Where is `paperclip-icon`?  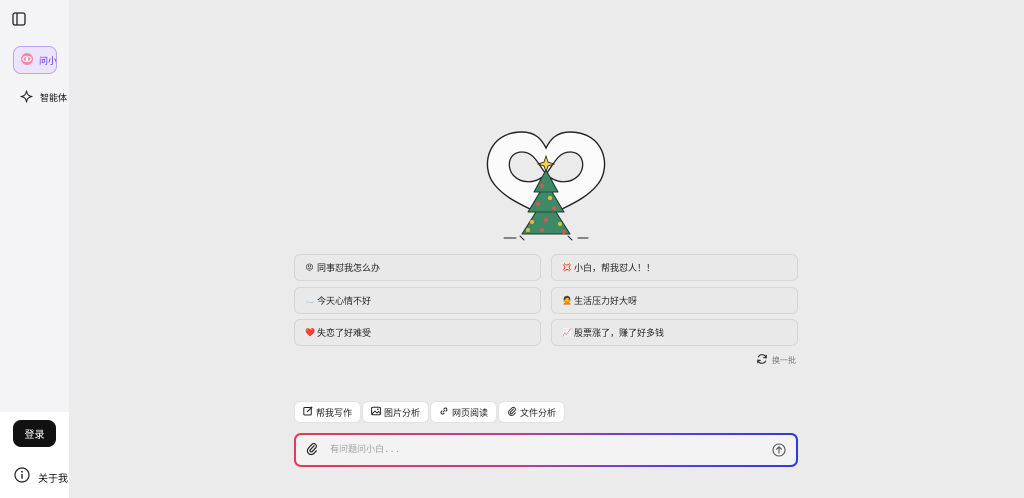
paperclip-icon is located at coordinates (512, 412).